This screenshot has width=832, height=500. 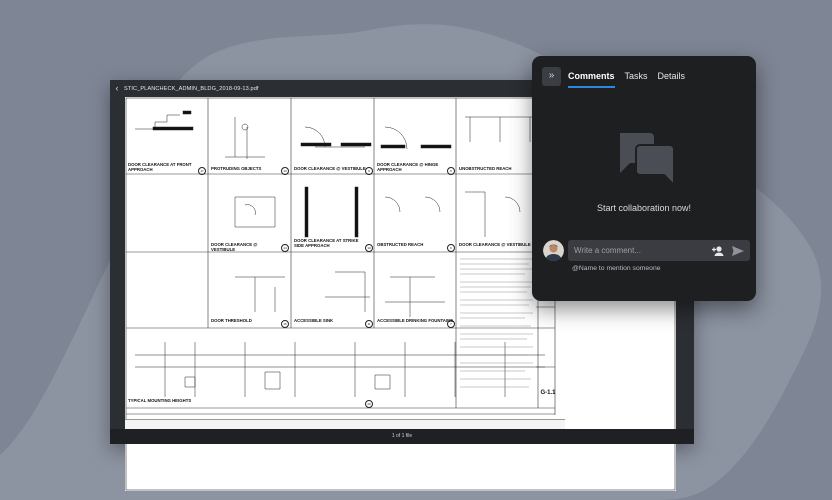 What do you see at coordinates (285, 171) in the screenshot?
I see `detail-number: 13` at bounding box center [285, 171].